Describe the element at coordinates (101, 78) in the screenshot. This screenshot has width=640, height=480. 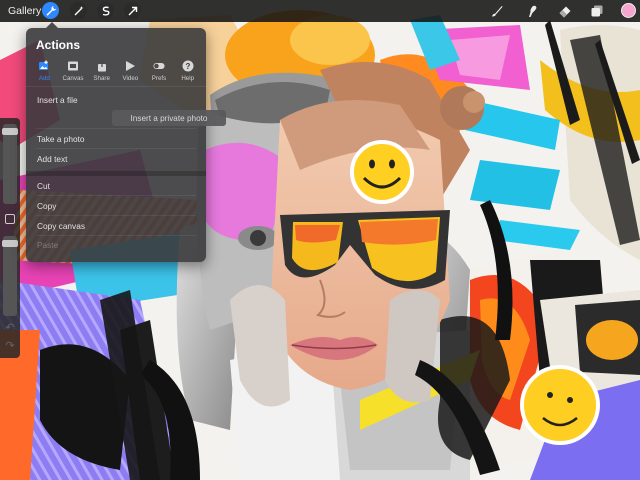
I see `tab-label: Share` at that location.